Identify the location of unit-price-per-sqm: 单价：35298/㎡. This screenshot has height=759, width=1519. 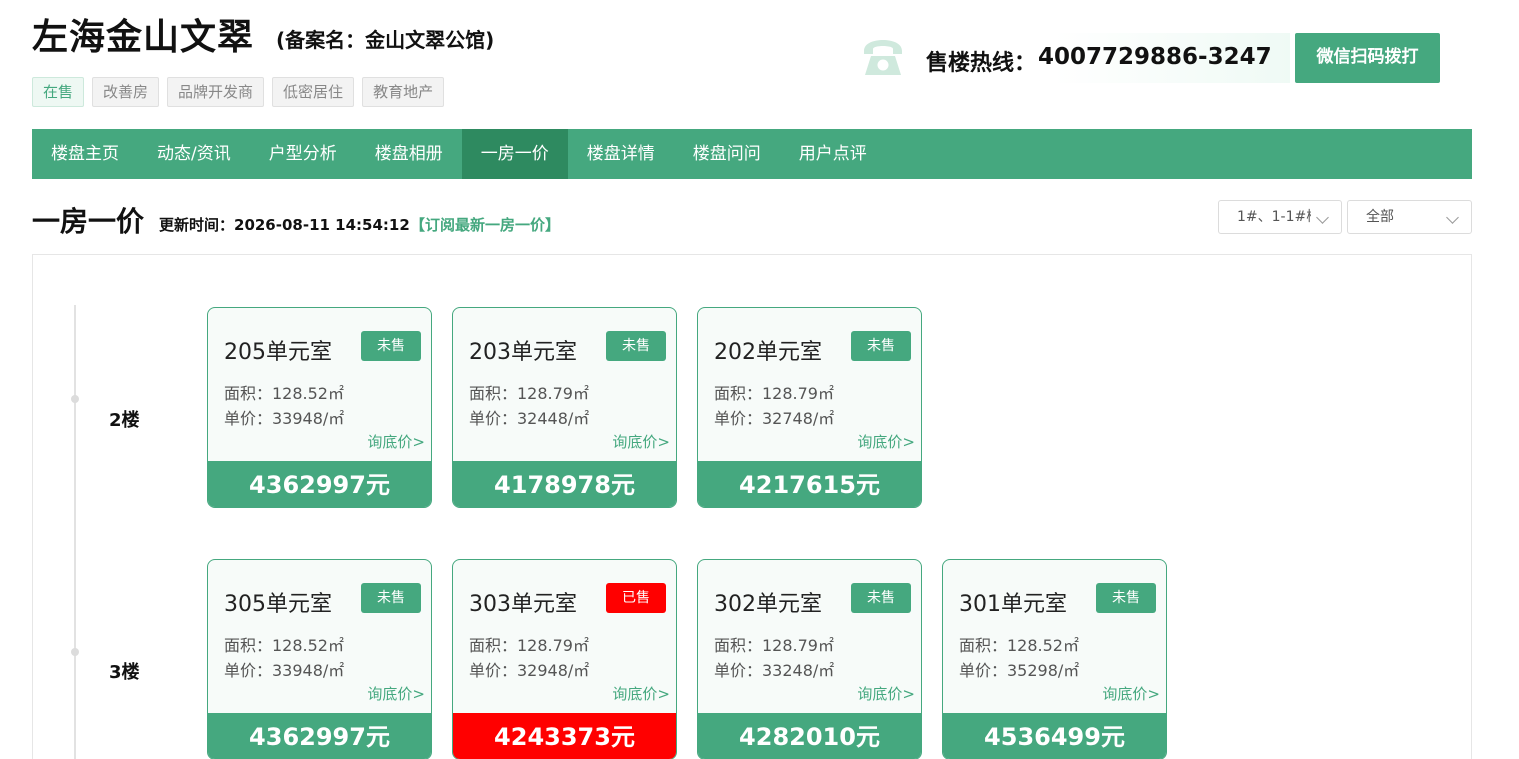
(1019, 670).